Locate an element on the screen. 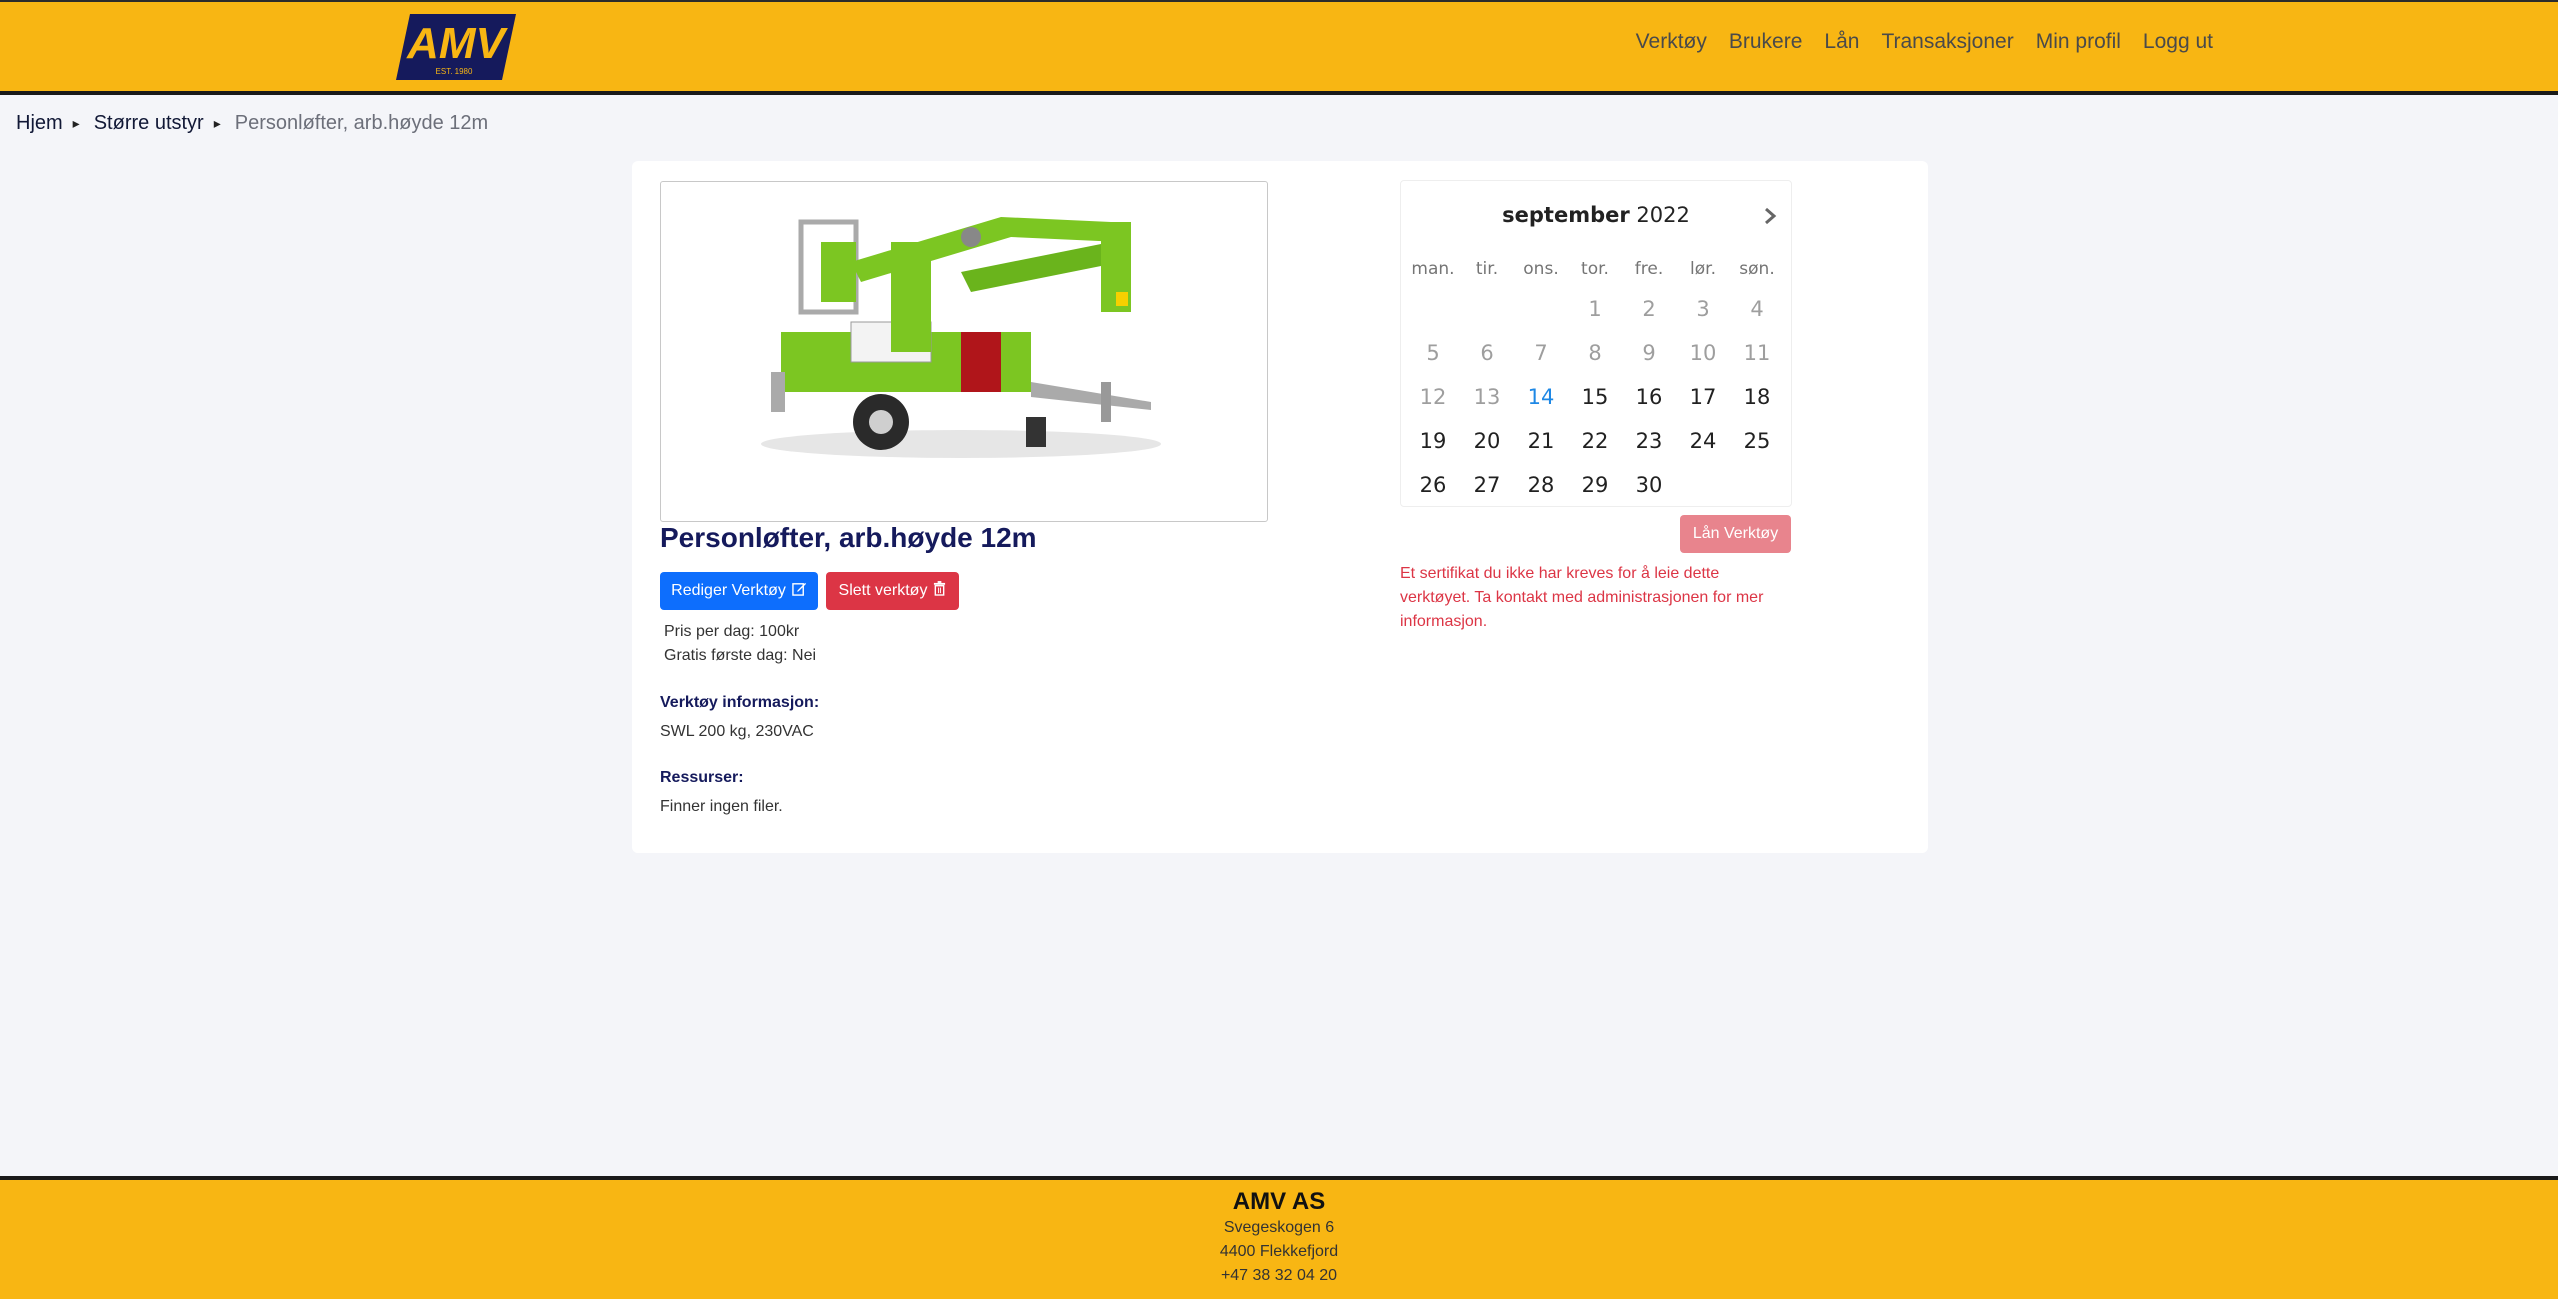  calendar-day: 16 is located at coordinates (1649, 397).